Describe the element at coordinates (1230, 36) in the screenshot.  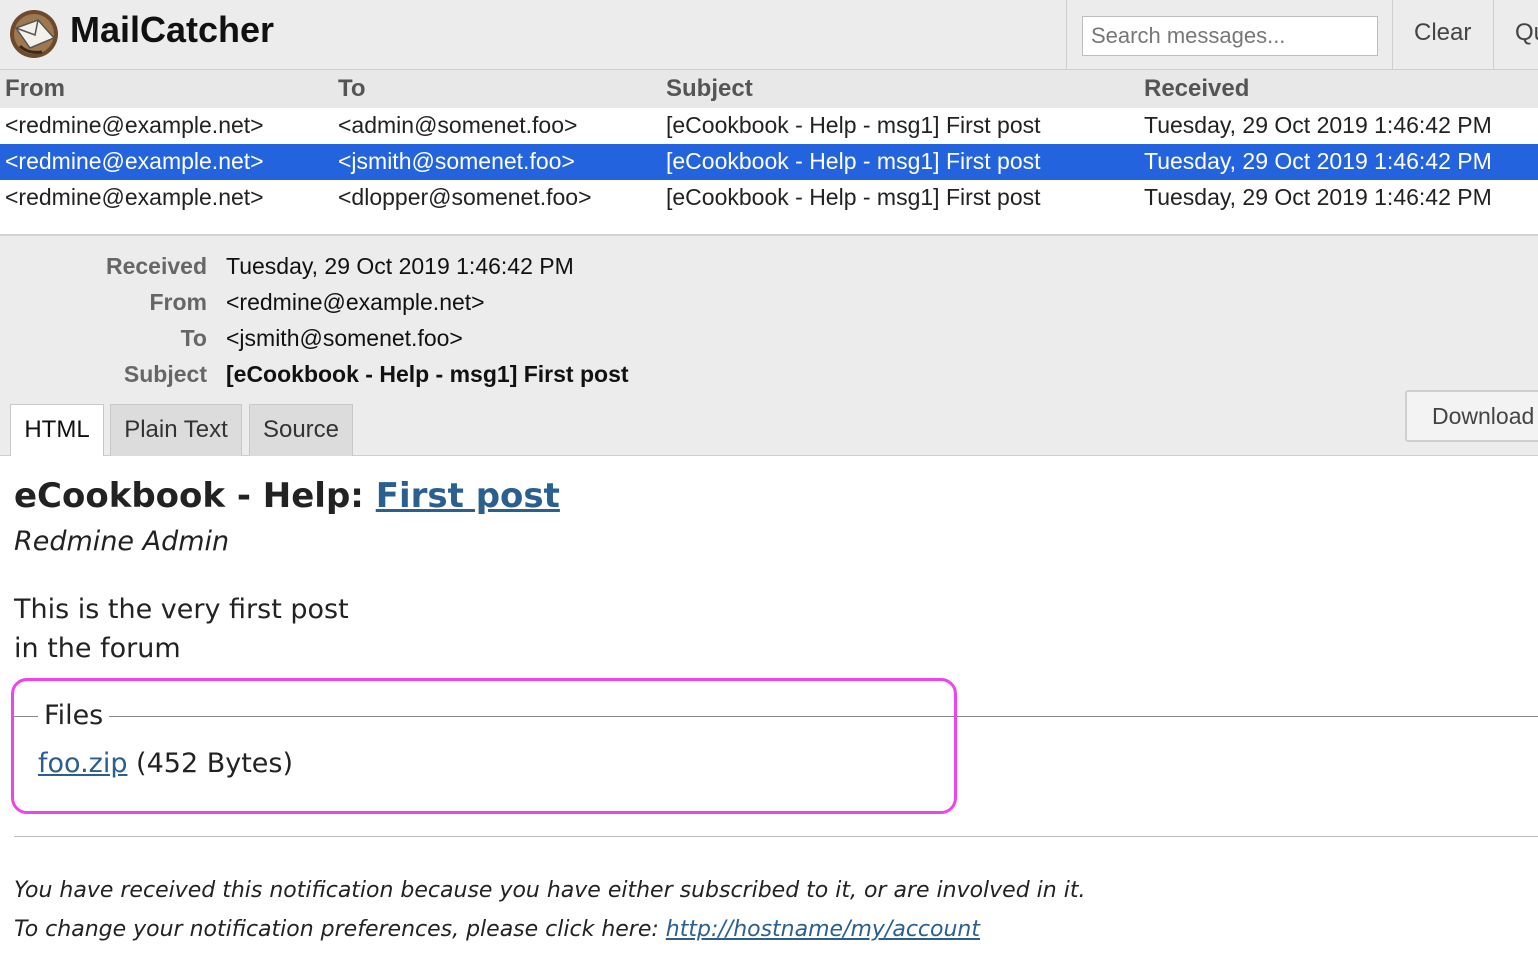
I see `search-input` at that location.